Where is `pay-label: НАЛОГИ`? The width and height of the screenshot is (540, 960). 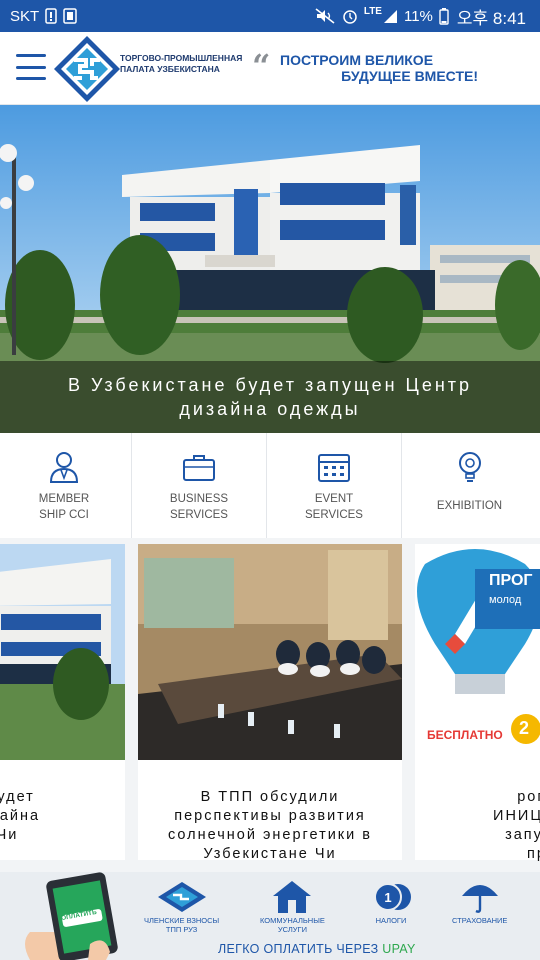
pay-label: НАЛОГИ is located at coordinates (391, 920).